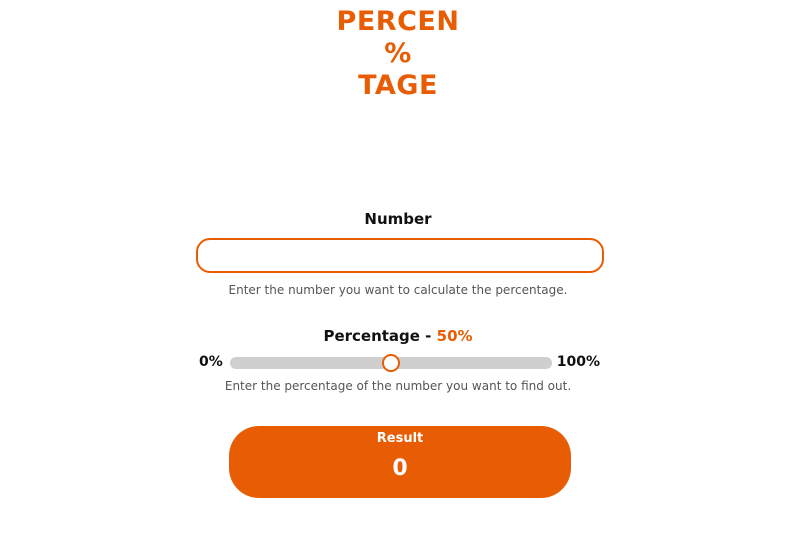  Describe the element at coordinates (400, 438) in the screenshot. I see `result-title: Result` at that location.